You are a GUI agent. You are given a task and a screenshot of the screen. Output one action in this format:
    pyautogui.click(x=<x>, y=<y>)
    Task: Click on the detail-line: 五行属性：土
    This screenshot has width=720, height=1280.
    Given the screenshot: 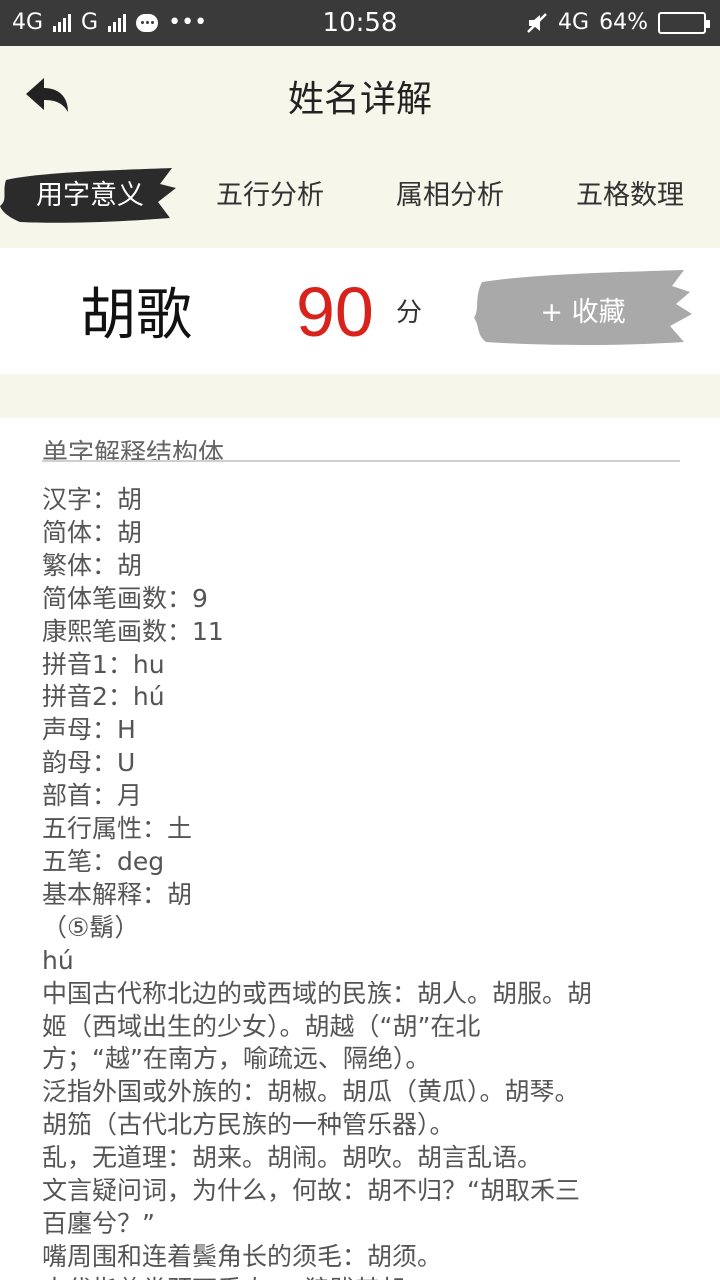 What is the action you would take?
    pyautogui.click(x=117, y=829)
    